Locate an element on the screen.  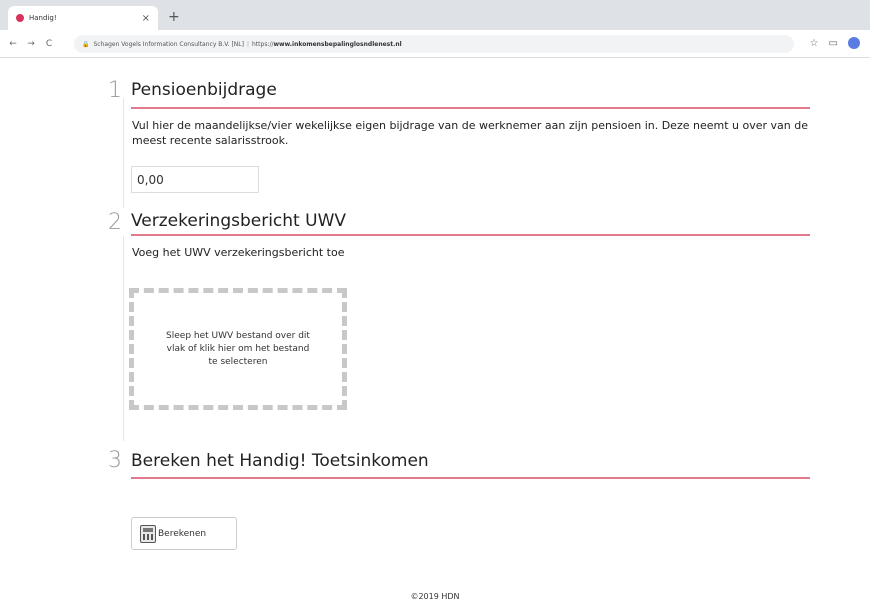
section-description: Voeg het UWV verzekeringsbericht toe is located at coordinates (238, 252).